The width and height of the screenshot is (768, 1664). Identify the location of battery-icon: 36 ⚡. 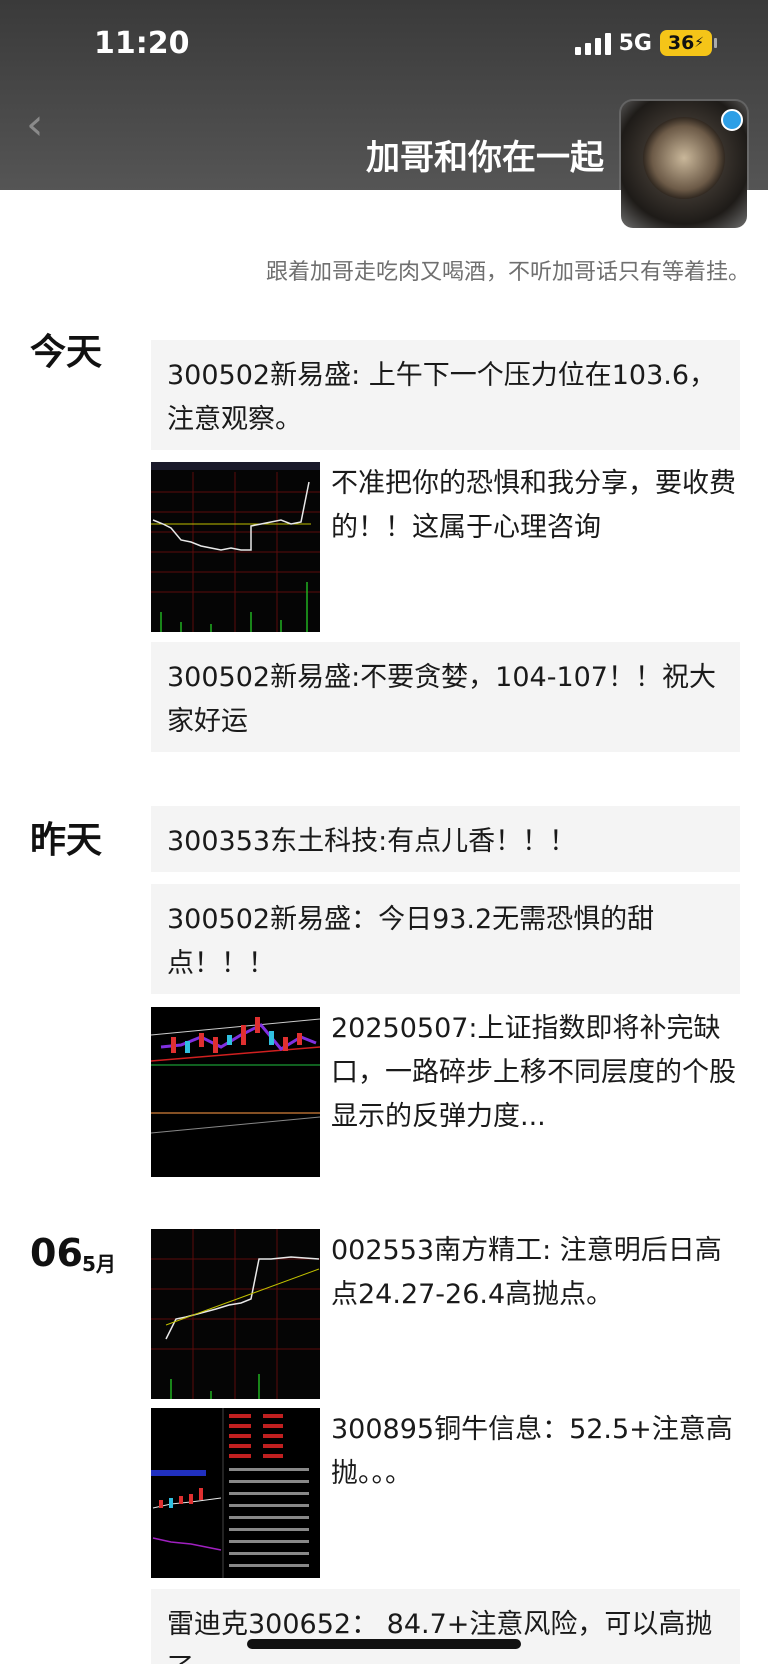
(688, 43).